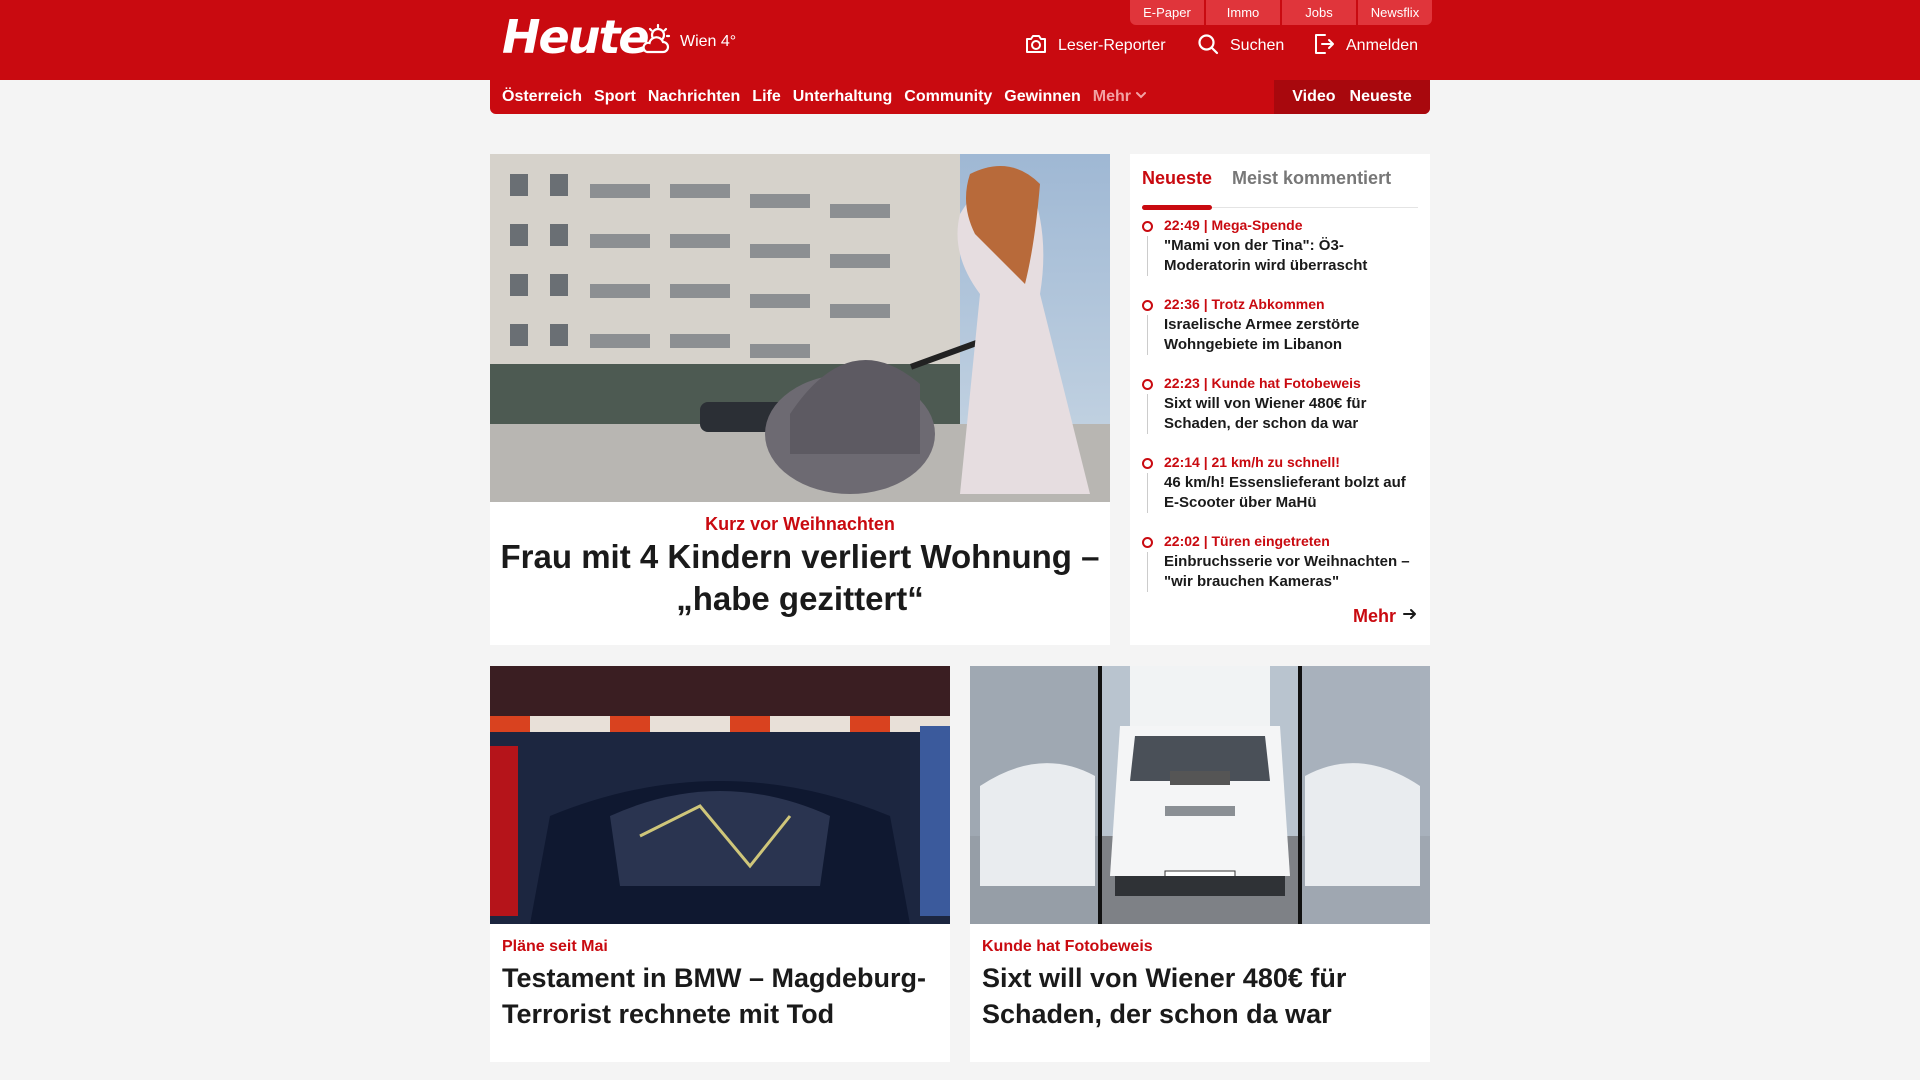  I want to click on nav-item-neueste: Neueste, so click(1381, 97).